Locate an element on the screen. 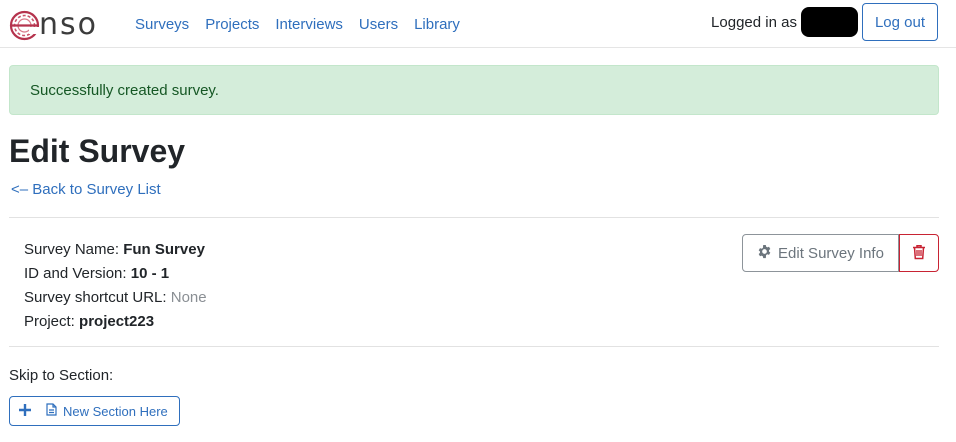 The image size is (956, 442). project-value: project223 is located at coordinates (117, 321).